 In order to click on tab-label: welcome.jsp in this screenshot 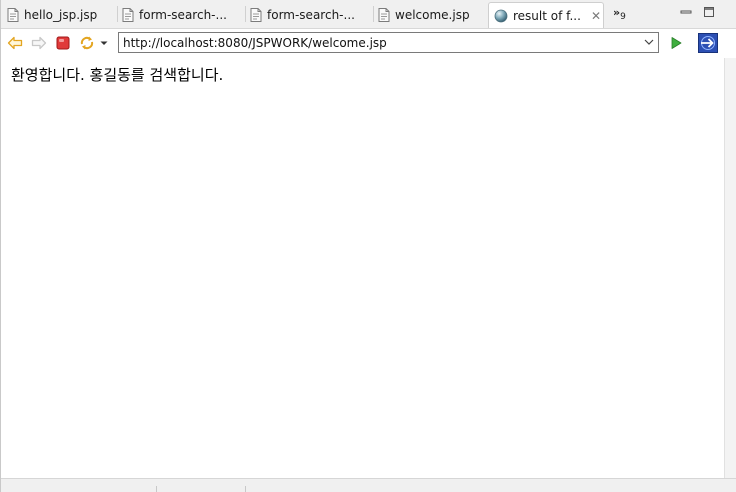, I will do `click(432, 14)`.